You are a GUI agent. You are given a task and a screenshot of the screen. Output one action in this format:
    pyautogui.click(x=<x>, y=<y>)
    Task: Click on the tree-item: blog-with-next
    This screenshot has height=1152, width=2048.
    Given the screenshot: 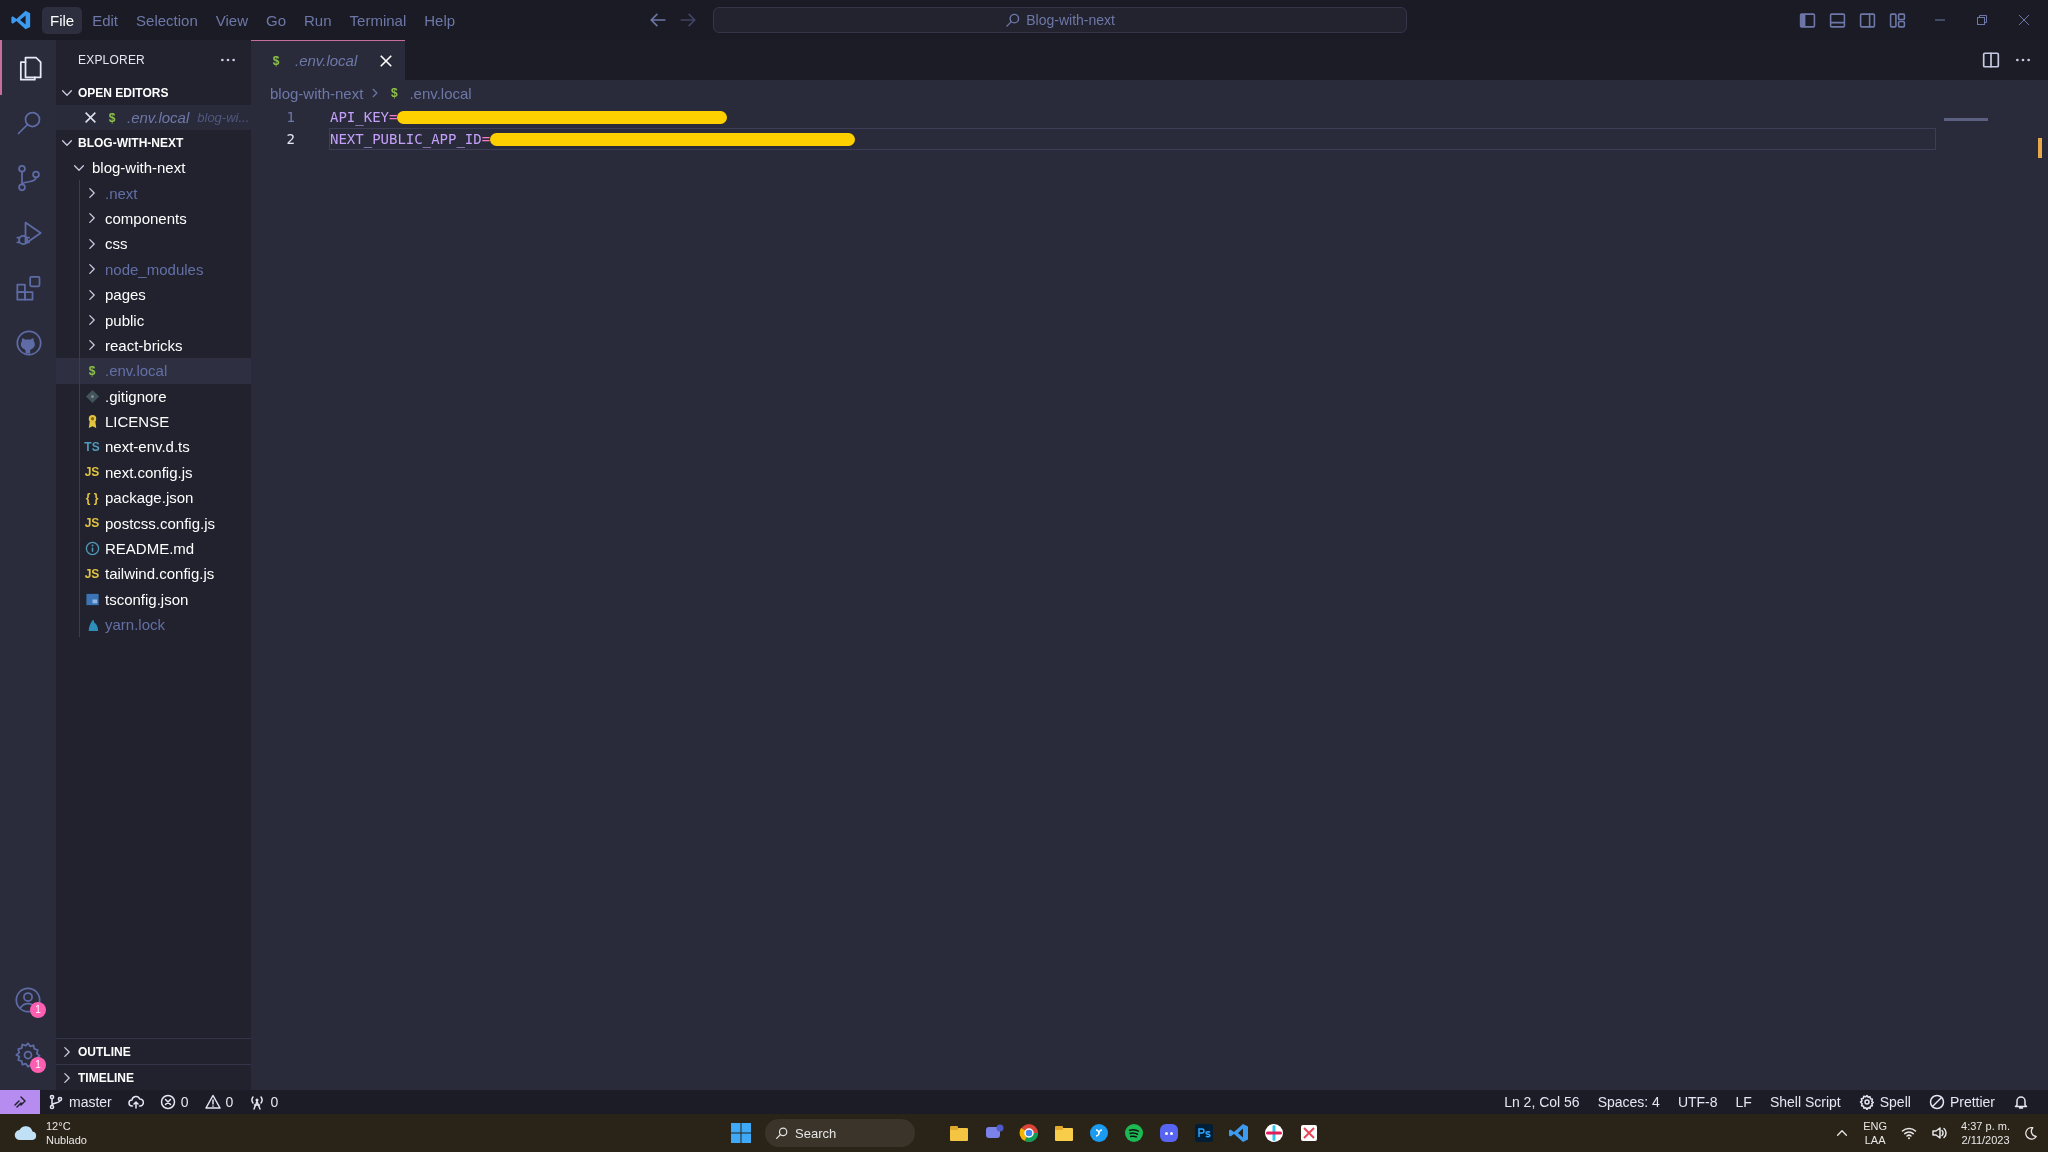 What is the action you would take?
    pyautogui.click(x=153, y=168)
    